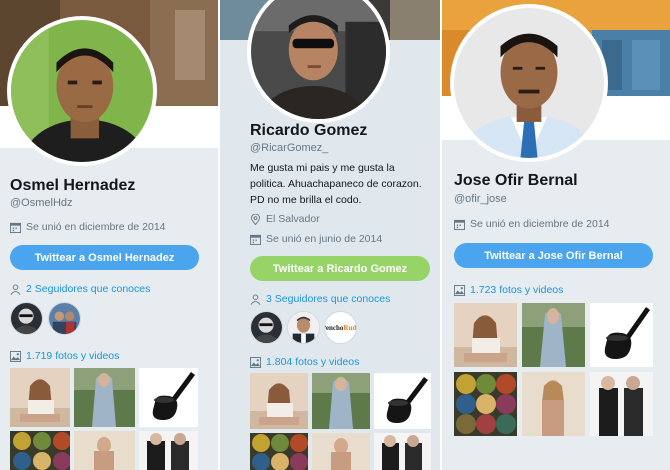 The image size is (670, 470). I want to click on logo-text-accent: Rude, so click(350, 327).